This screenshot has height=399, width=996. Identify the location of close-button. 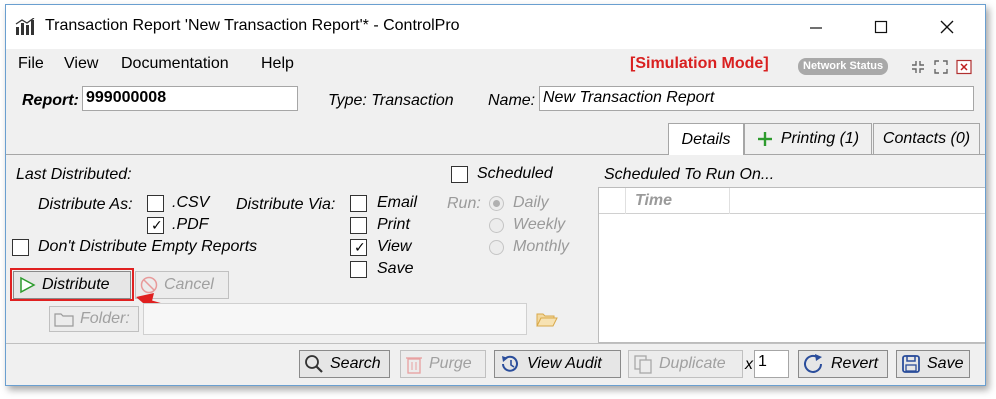
(947, 27).